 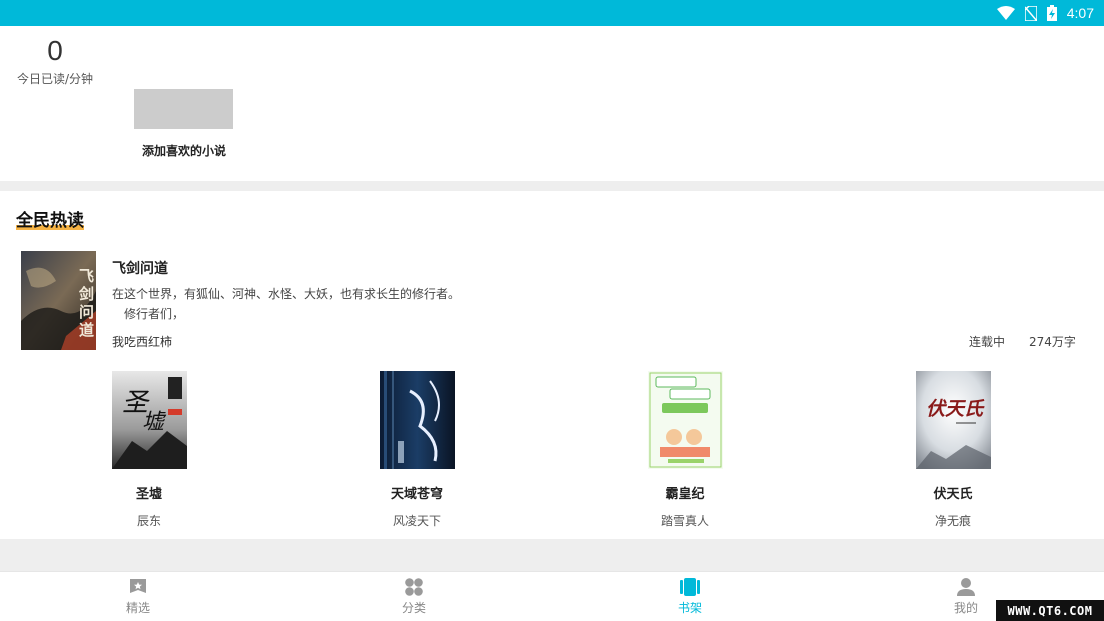 I want to click on tab-featured: 精选, so click(x=138, y=596).